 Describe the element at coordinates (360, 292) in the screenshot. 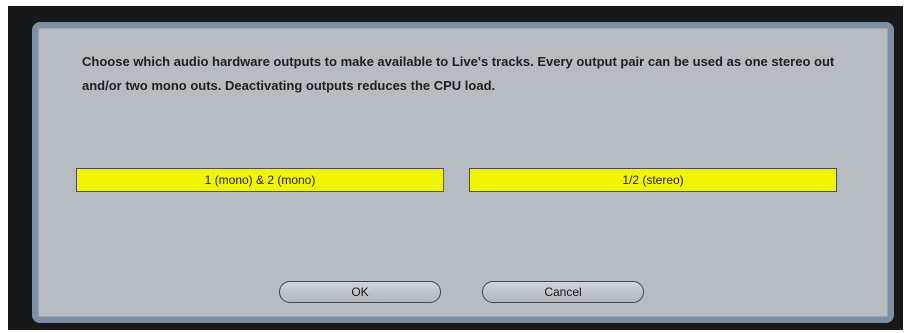

I see `ok-button: OK` at that location.